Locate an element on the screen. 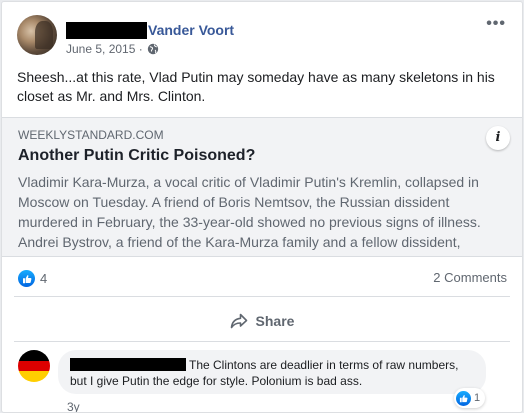  comment-reactions: 1 is located at coordinates (470, 398).